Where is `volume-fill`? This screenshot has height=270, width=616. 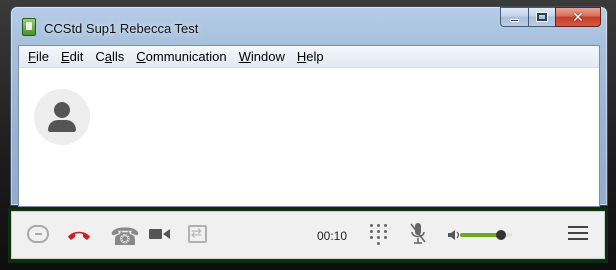 volume-fill is located at coordinates (480, 235).